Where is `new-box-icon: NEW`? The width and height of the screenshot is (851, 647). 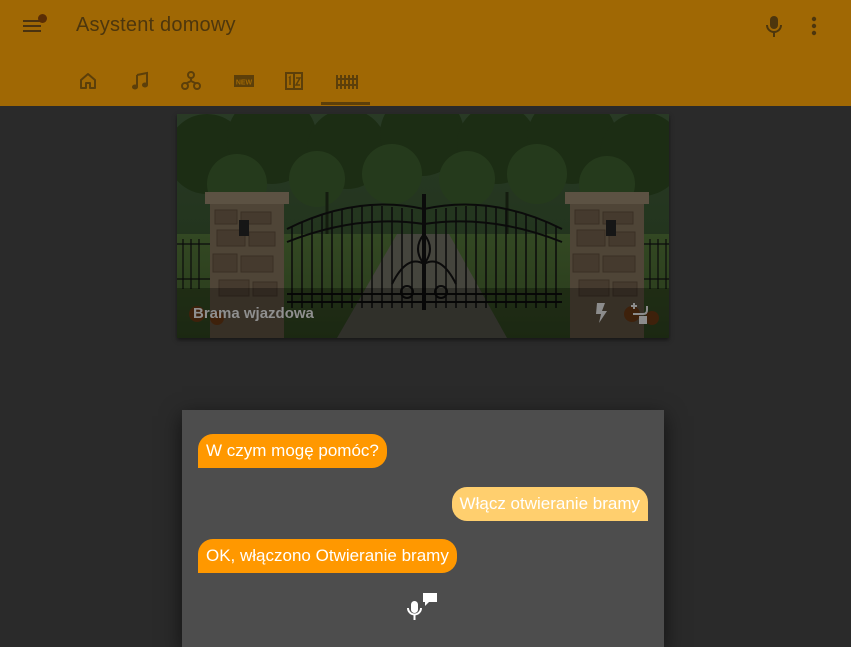
new-box-icon: NEW is located at coordinates (244, 81).